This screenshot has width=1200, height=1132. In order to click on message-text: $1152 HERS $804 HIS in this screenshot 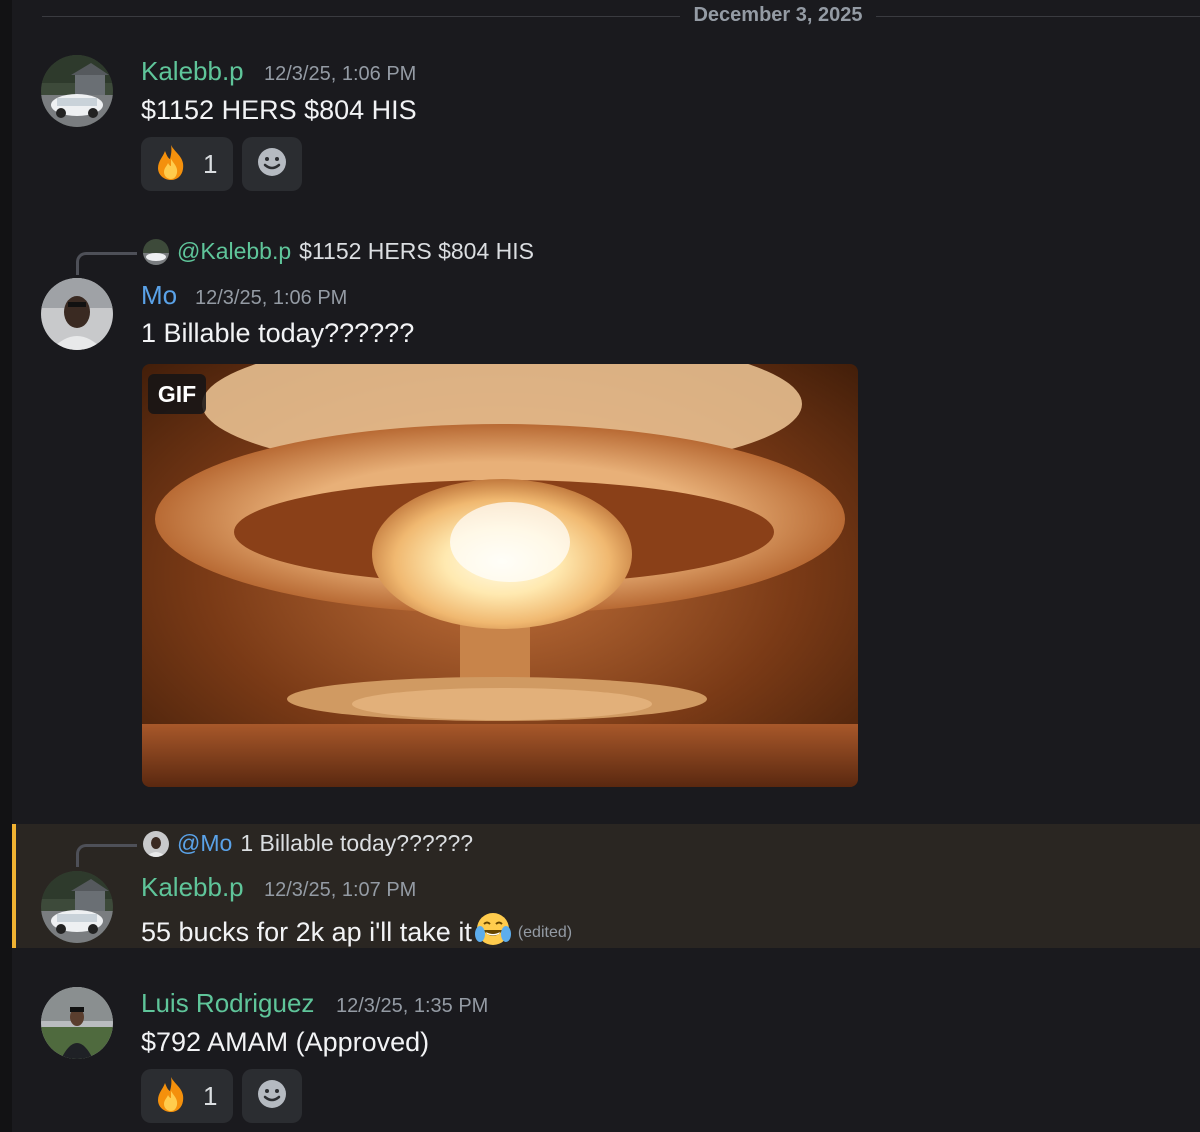, I will do `click(279, 110)`.